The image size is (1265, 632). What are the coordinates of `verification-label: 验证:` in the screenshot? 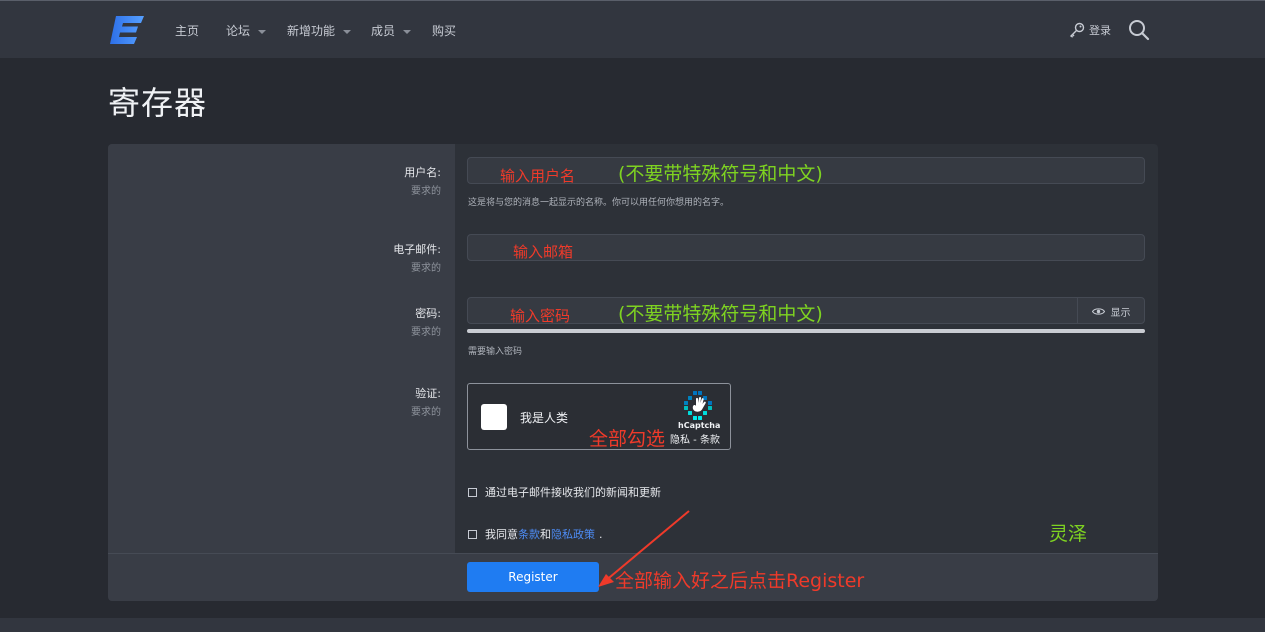 It's located at (428, 393).